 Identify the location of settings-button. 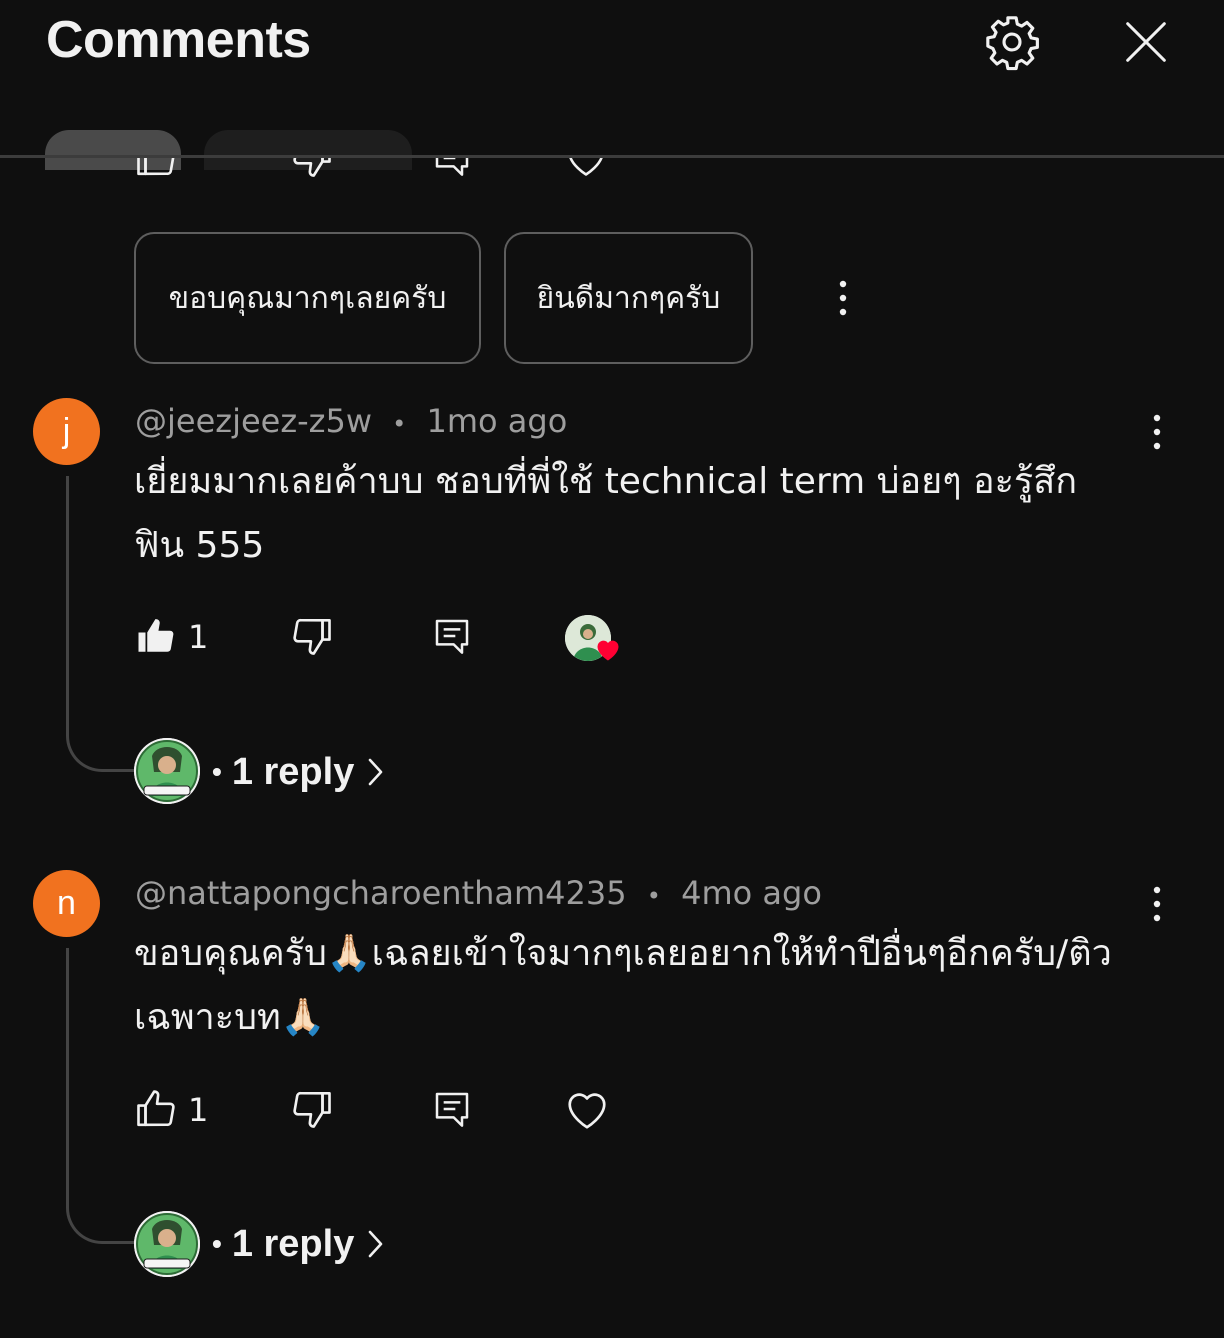
(1012, 42).